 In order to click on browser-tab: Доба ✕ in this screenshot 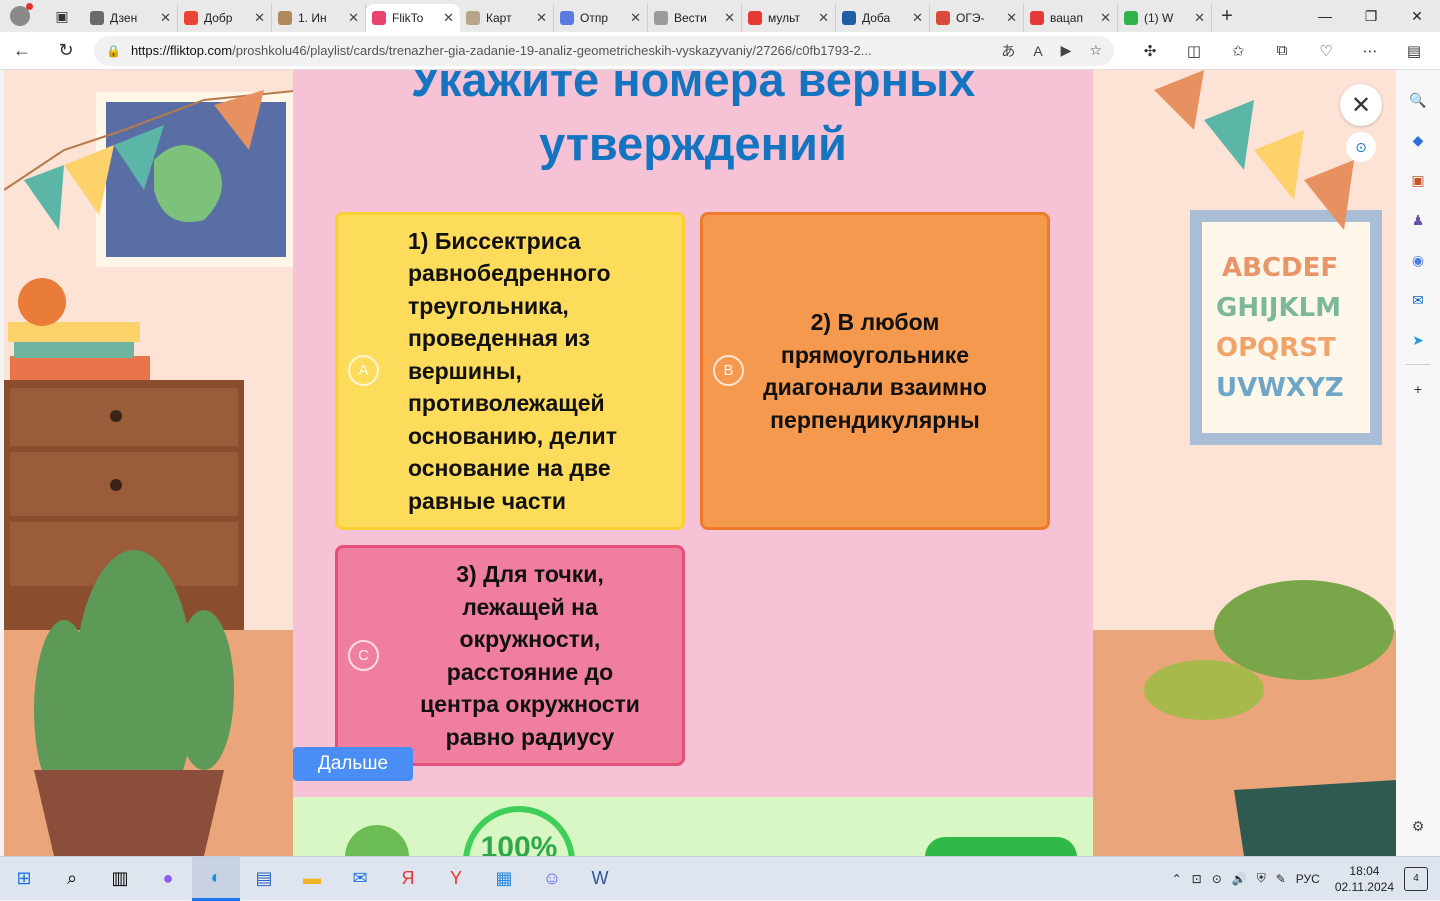, I will do `click(883, 18)`.